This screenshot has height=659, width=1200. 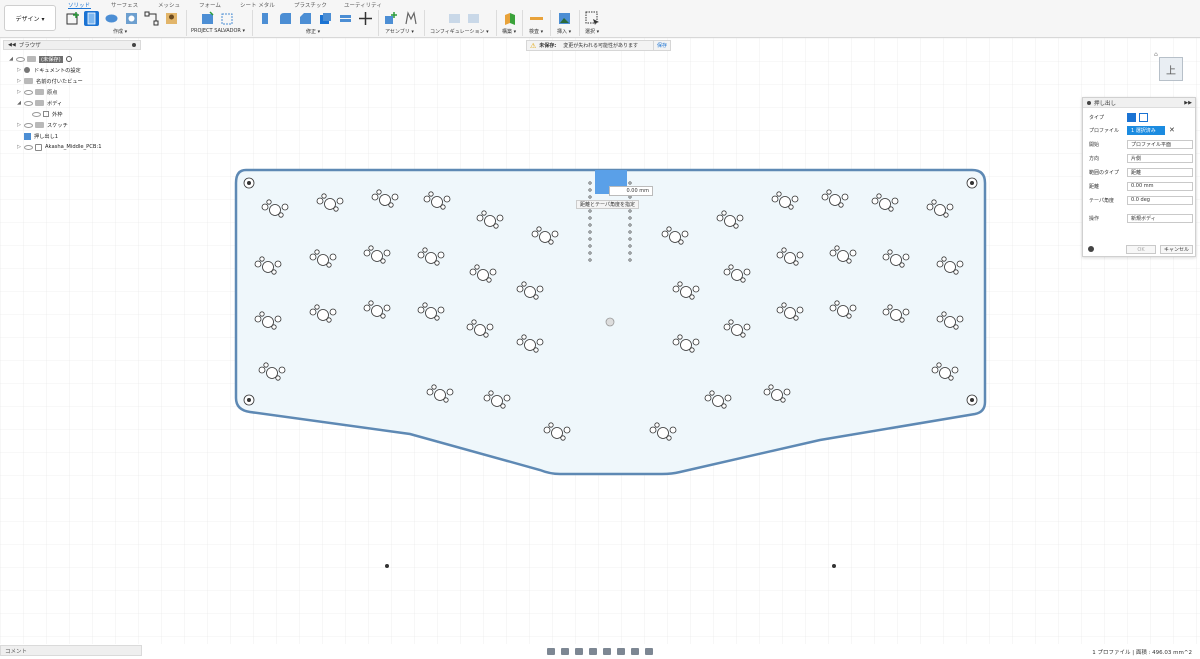 What do you see at coordinates (1143, 117) in the screenshot?
I see `type-thin-icon` at bounding box center [1143, 117].